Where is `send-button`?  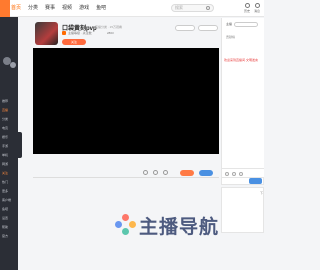
send-button is located at coordinates (255, 181).